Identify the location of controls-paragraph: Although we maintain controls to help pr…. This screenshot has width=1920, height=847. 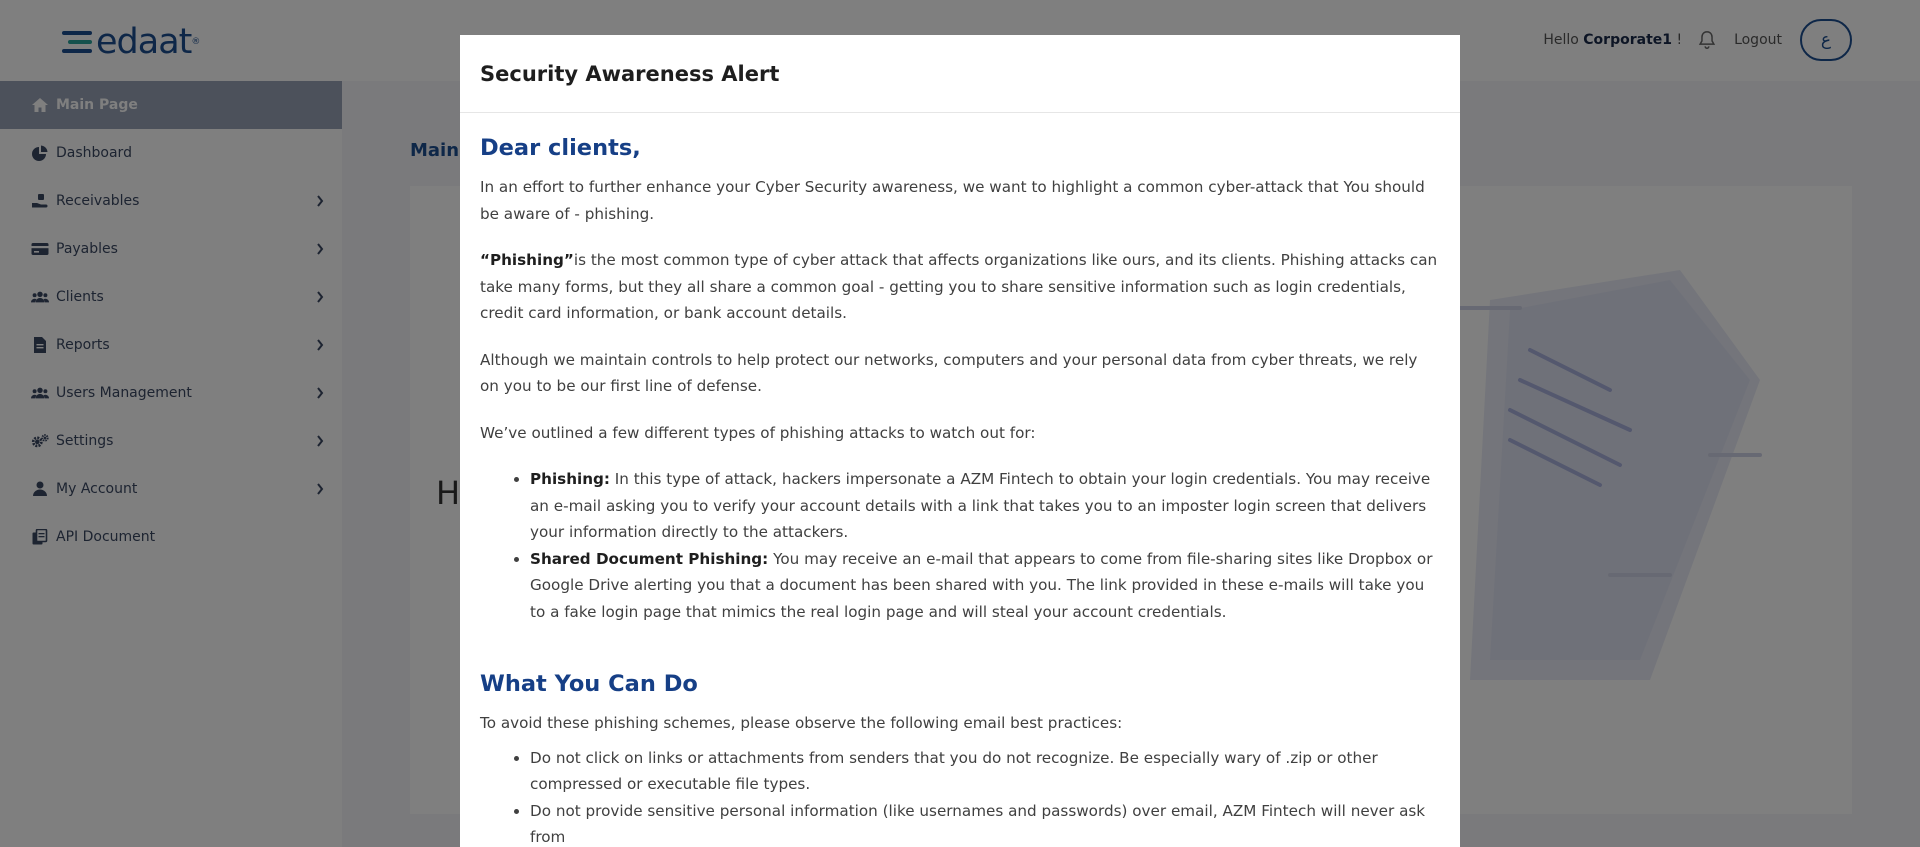
(949, 373).